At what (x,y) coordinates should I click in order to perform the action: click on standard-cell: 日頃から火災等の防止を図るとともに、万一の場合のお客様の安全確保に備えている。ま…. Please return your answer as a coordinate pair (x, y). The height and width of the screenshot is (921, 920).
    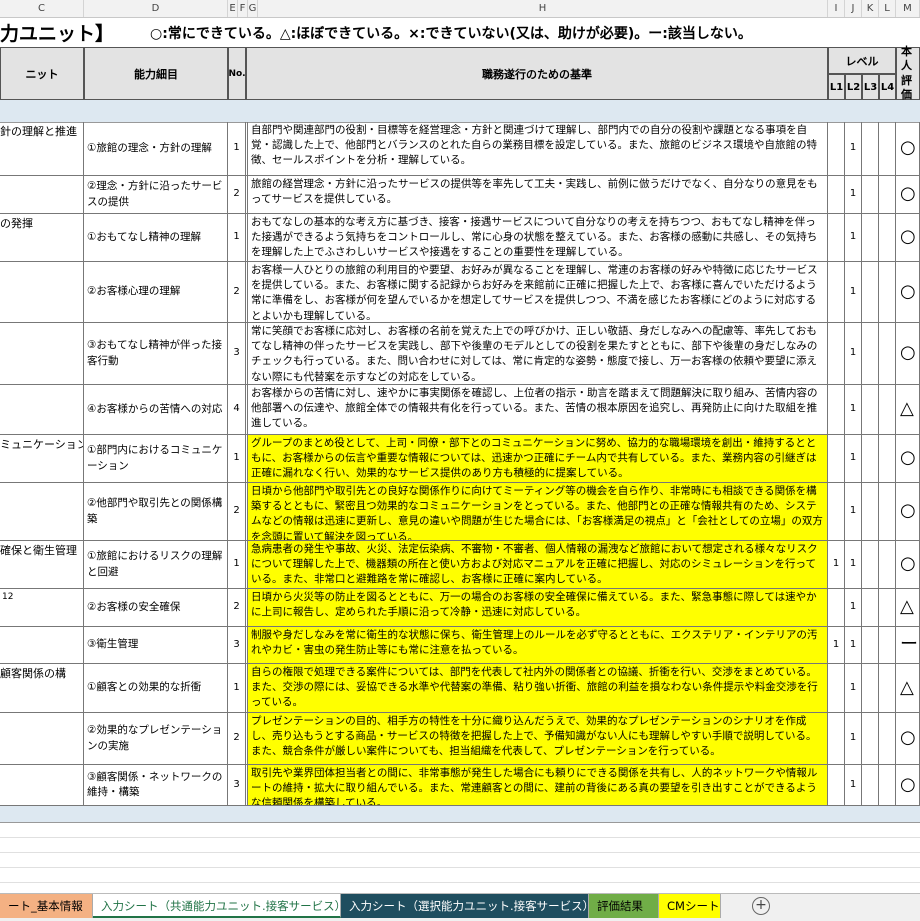
    Looking at the image, I should click on (538, 608).